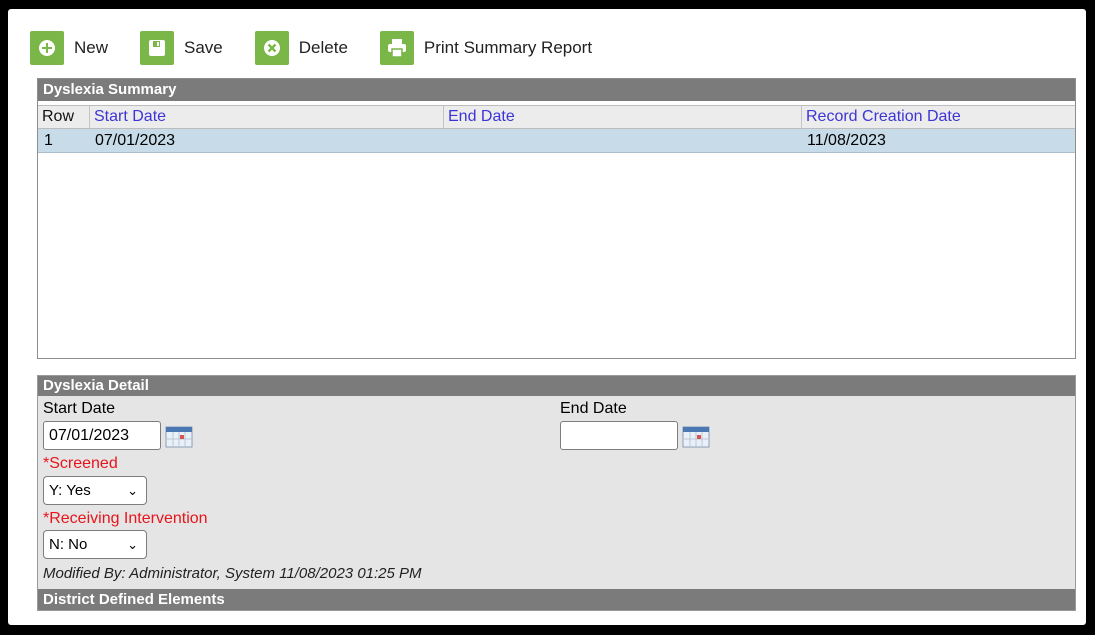  What do you see at coordinates (95, 490) in the screenshot?
I see `screened-select: Y: Yes ⌄` at bounding box center [95, 490].